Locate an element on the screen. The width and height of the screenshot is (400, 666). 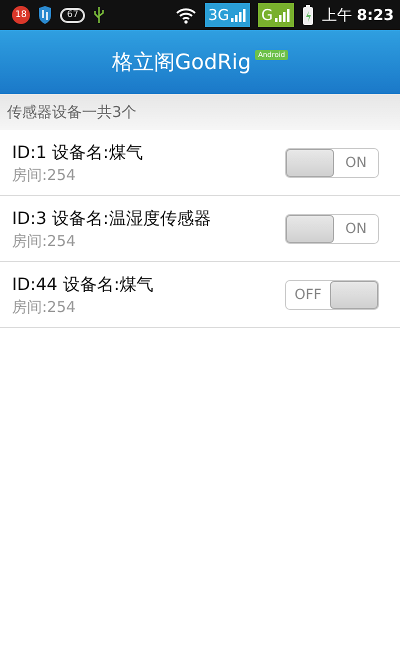
usb-icon is located at coordinates (99, 15).